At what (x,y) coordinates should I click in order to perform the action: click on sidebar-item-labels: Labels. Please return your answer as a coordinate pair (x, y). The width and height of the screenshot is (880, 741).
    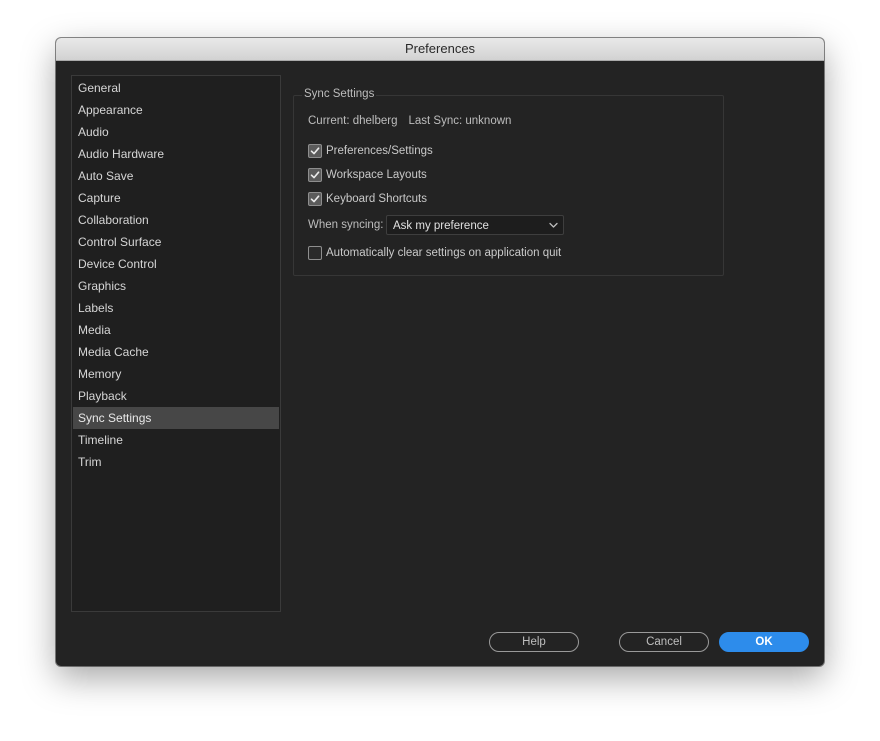
    Looking at the image, I should click on (176, 308).